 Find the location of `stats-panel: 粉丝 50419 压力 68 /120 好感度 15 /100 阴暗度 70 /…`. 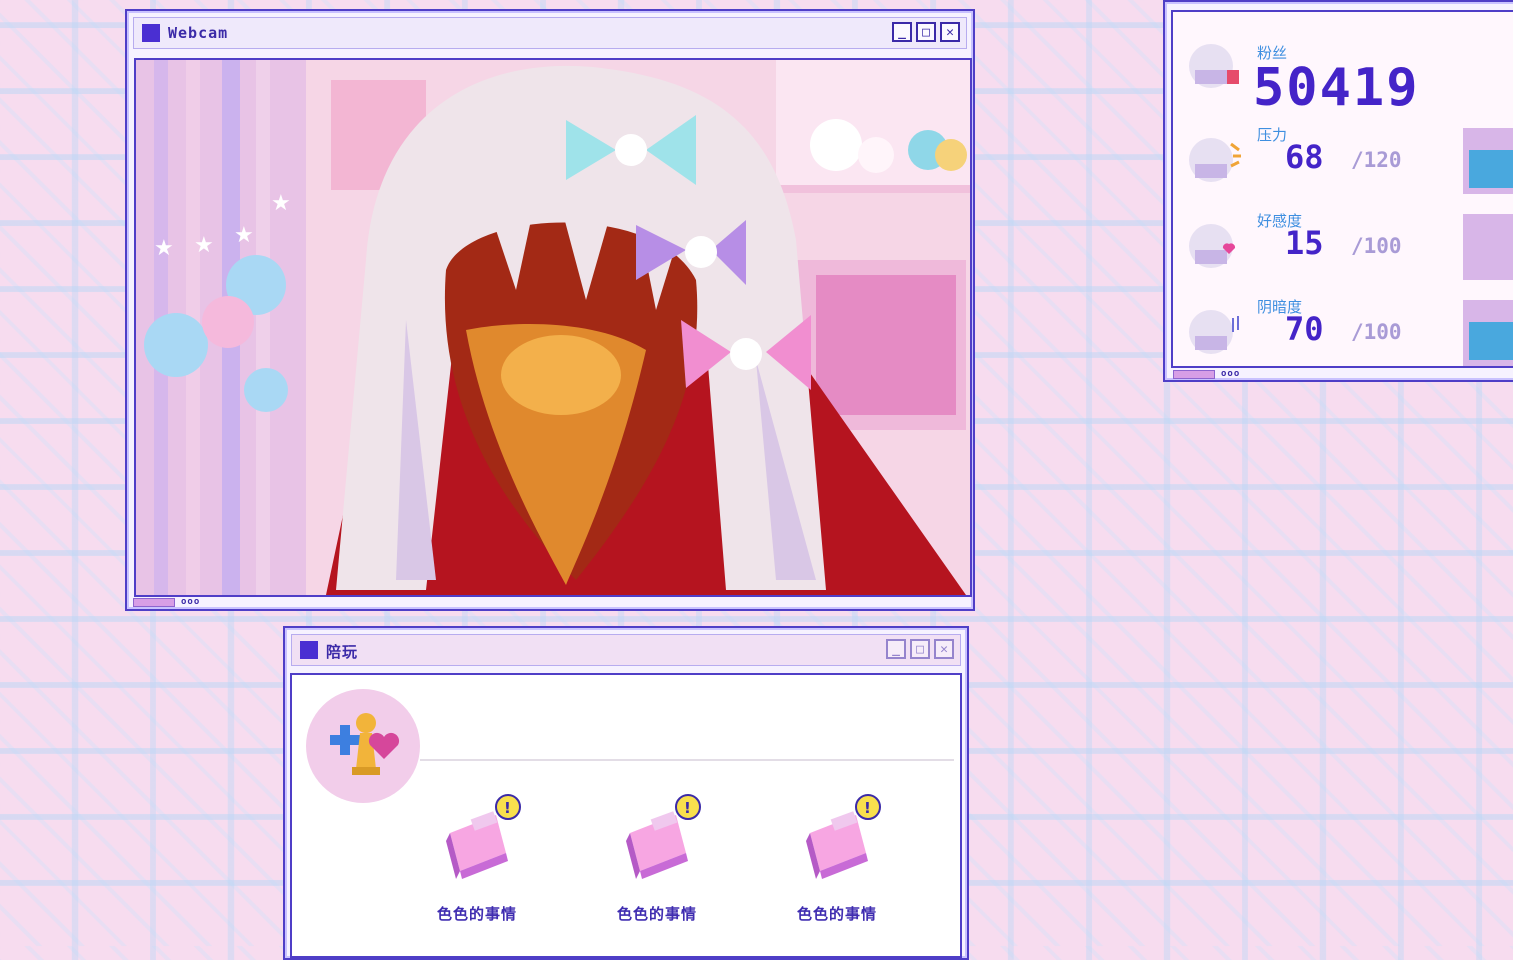

stats-panel: 粉丝 50419 压力 68 /120 好感度 15 /100 阴暗度 70 /… is located at coordinates (1342, 189).